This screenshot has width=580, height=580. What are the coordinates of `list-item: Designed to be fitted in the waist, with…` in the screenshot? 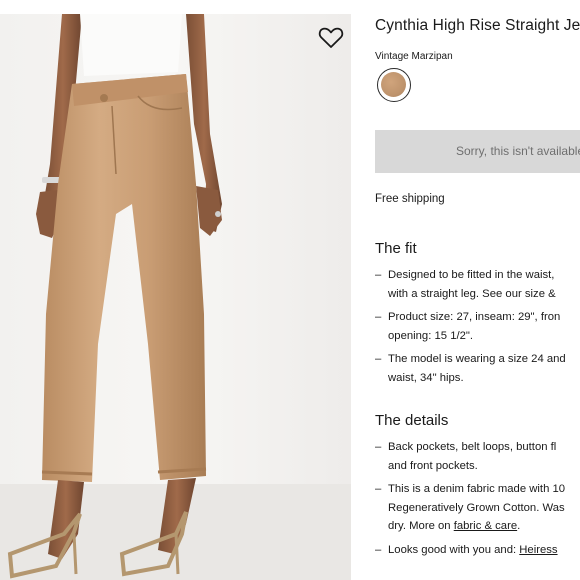 It's located at (477, 284).